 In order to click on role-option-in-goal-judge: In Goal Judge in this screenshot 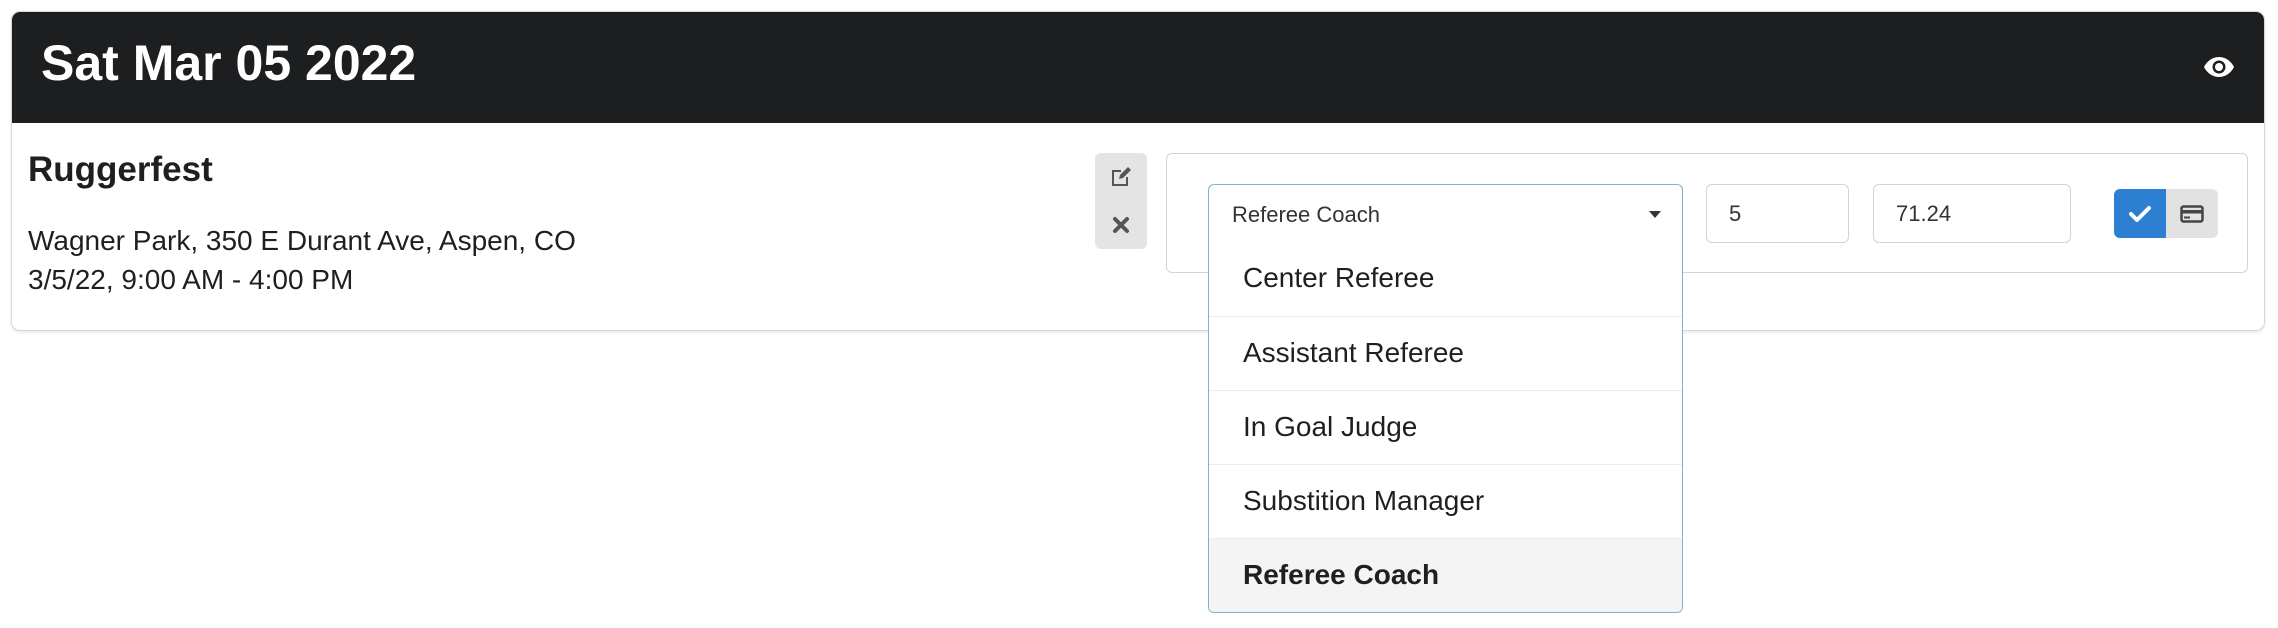, I will do `click(1445, 427)`.